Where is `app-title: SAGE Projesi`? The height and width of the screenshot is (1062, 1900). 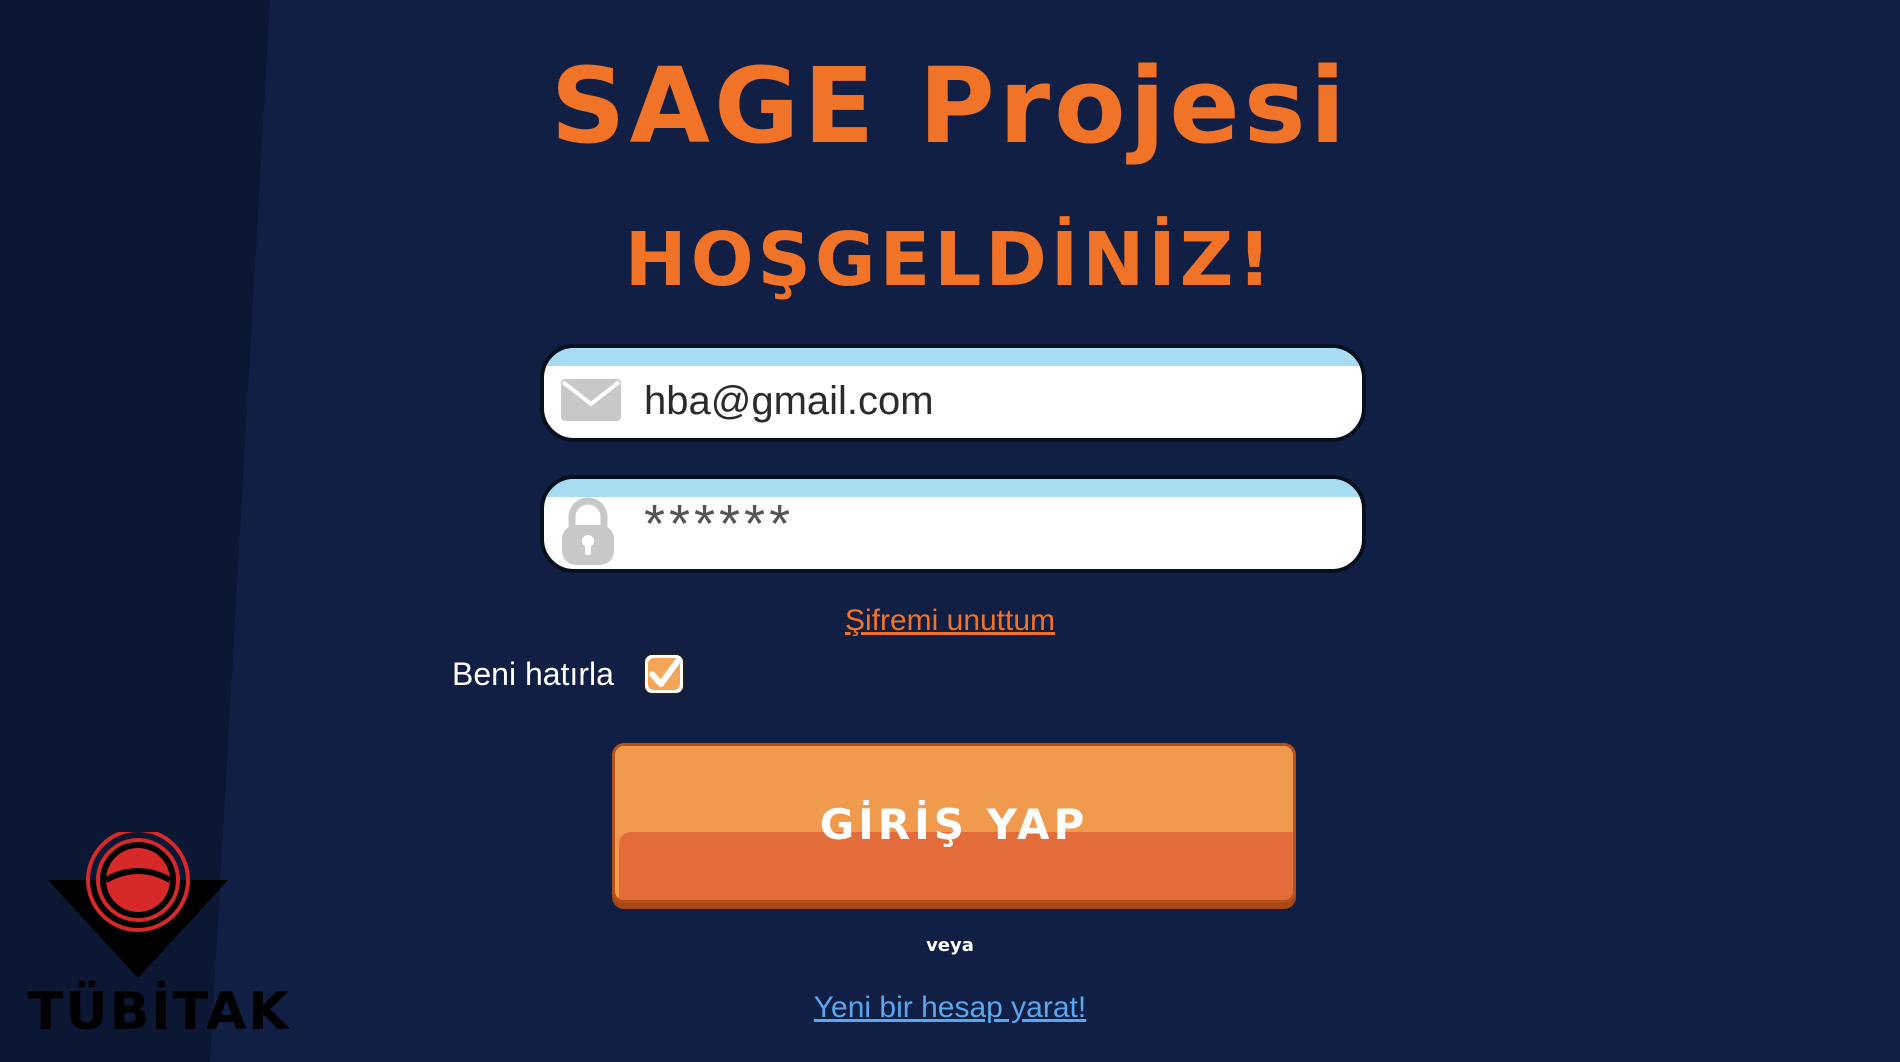
app-title: SAGE Projesi is located at coordinates (950, 106).